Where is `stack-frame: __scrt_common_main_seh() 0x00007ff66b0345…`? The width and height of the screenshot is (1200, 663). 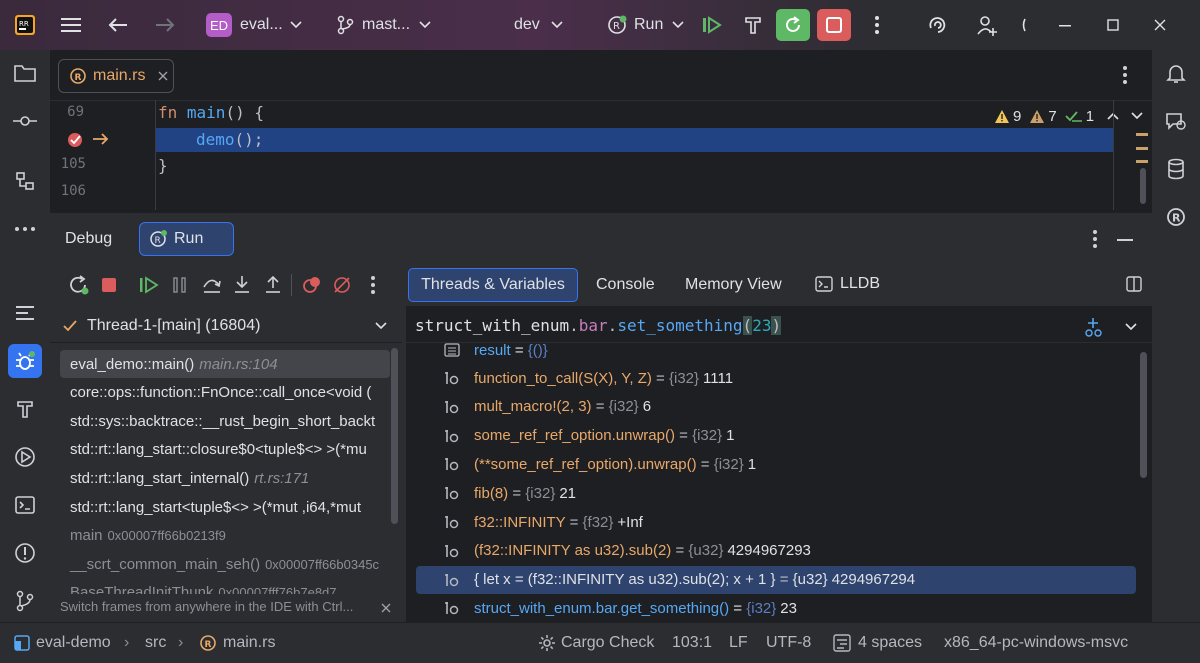
stack-frame: __scrt_common_main_seh() 0x00007ff66b0345… is located at coordinates (225, 564).